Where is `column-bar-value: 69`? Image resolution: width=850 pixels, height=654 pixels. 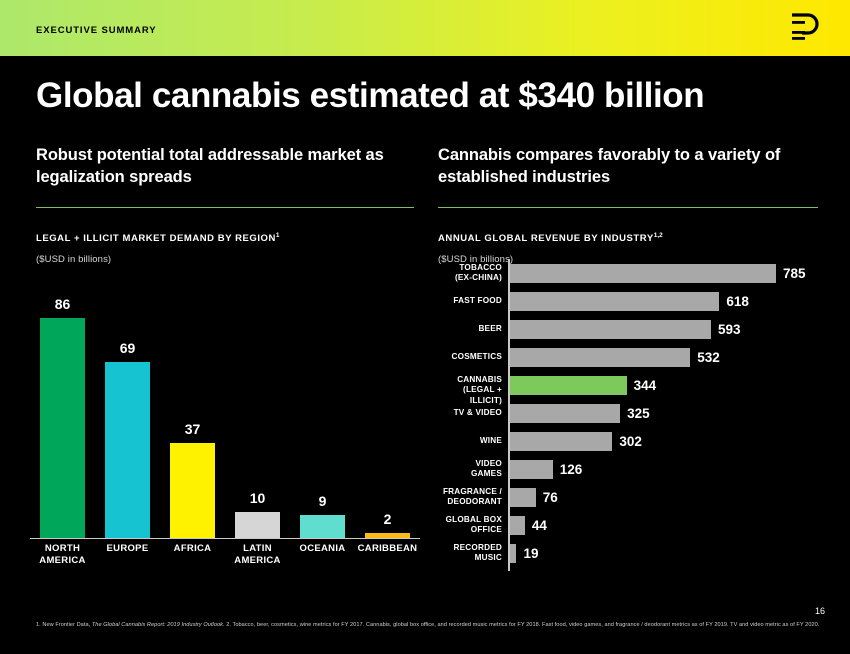
column-bar-value: 69 is located at coordinates (127, 347).